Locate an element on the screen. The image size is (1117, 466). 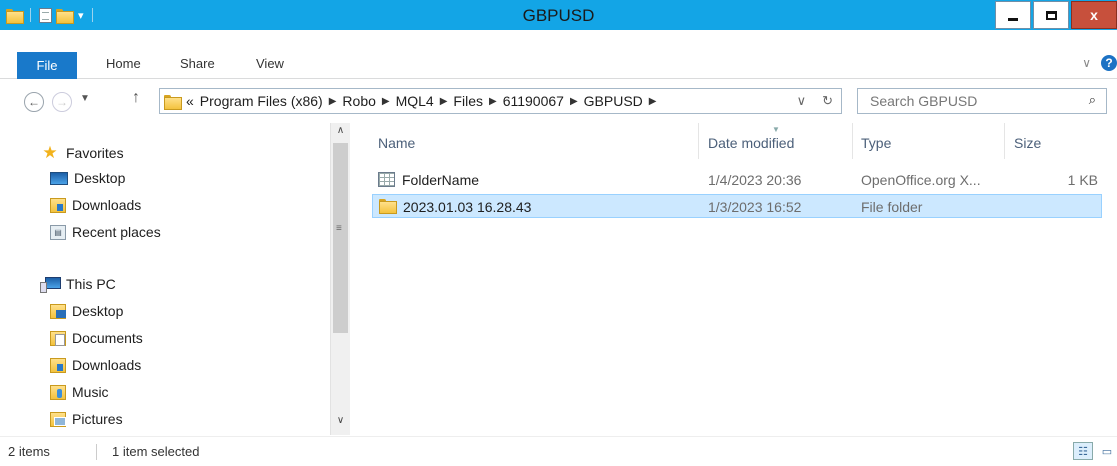
column-header-size: Size is located at coordinates (1027, 143).